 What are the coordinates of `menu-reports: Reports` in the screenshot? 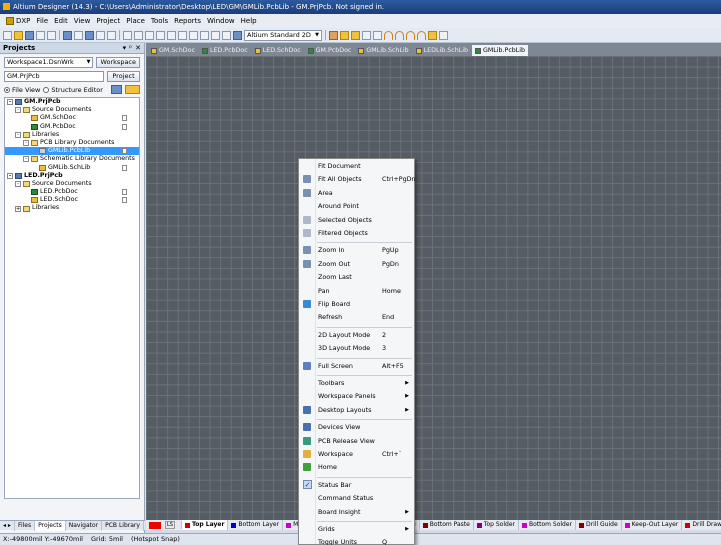 It's located at (187, 21).